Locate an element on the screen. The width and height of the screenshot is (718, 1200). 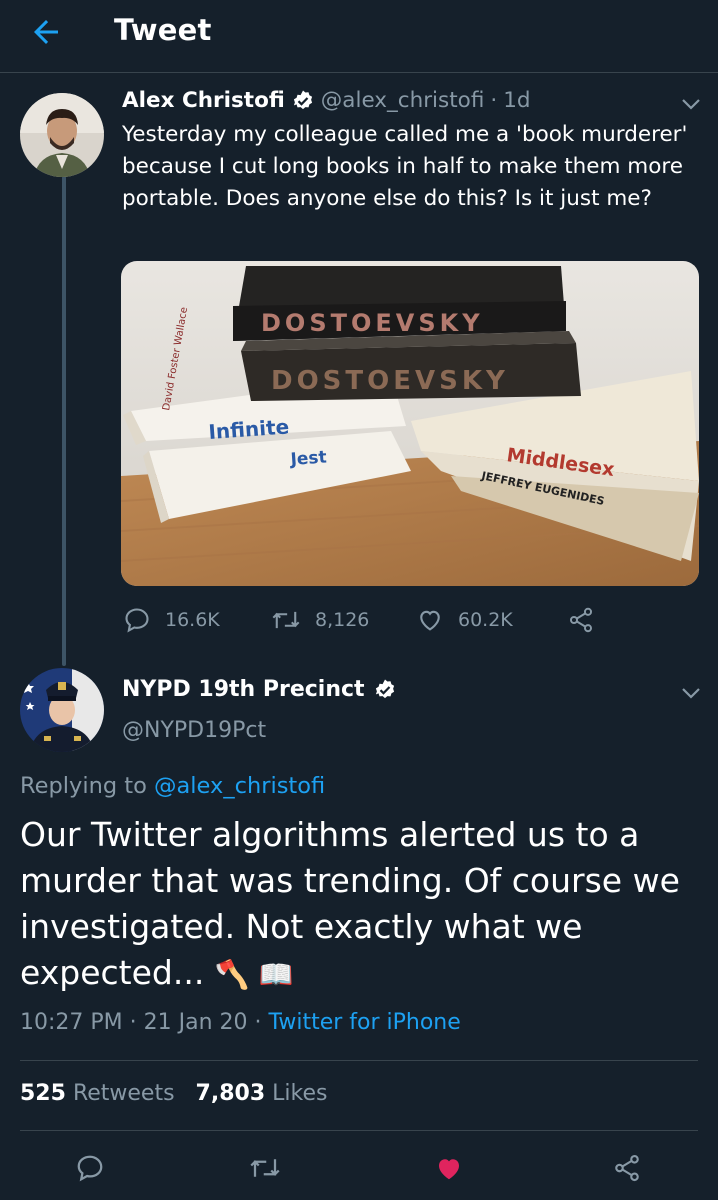
avatar-nypd-19th-precinct is located at coordinates (62, 710).